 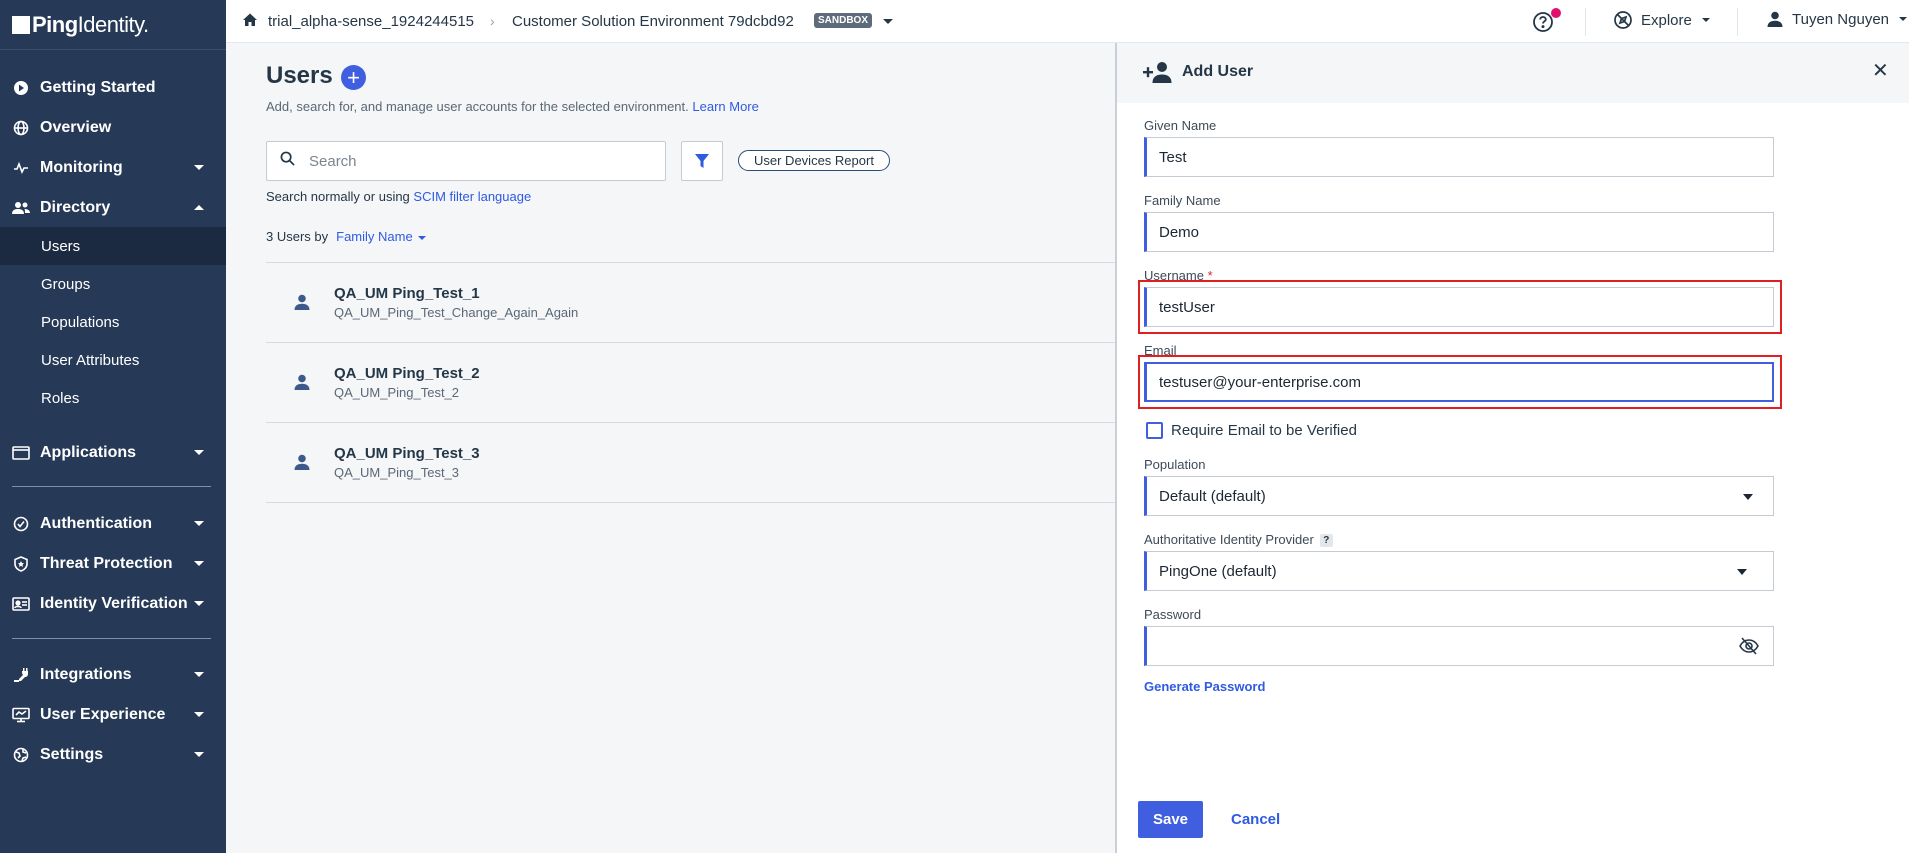 I want to click on list-divider, so click(x=691, y=502).